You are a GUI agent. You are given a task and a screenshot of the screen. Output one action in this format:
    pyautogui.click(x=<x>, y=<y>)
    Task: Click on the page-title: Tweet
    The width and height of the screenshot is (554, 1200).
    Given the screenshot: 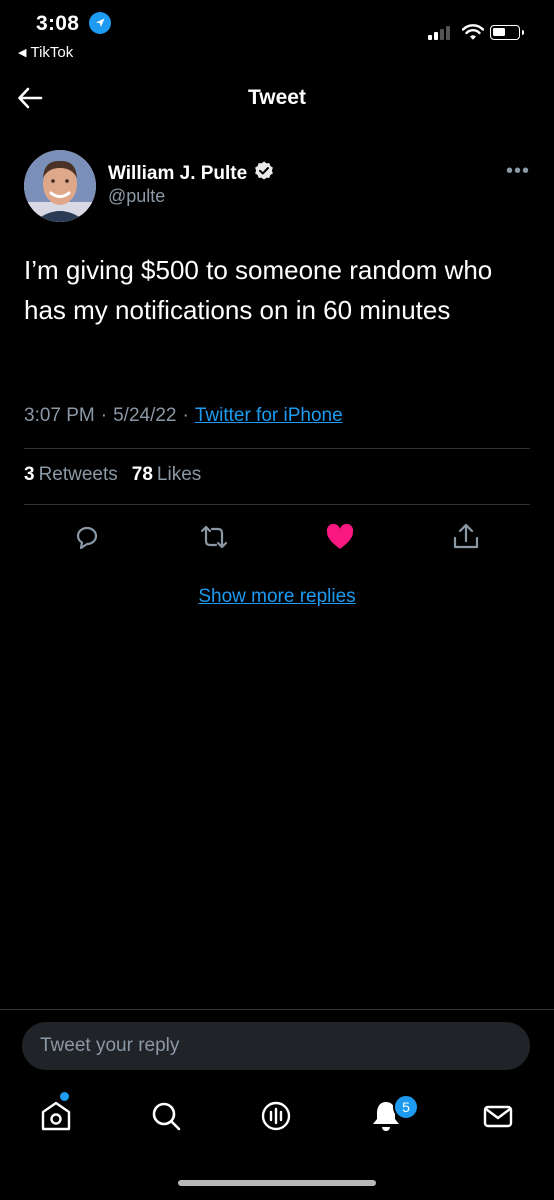 What is the action you would take?
    pyautogui.click(x=277, y=97)
    